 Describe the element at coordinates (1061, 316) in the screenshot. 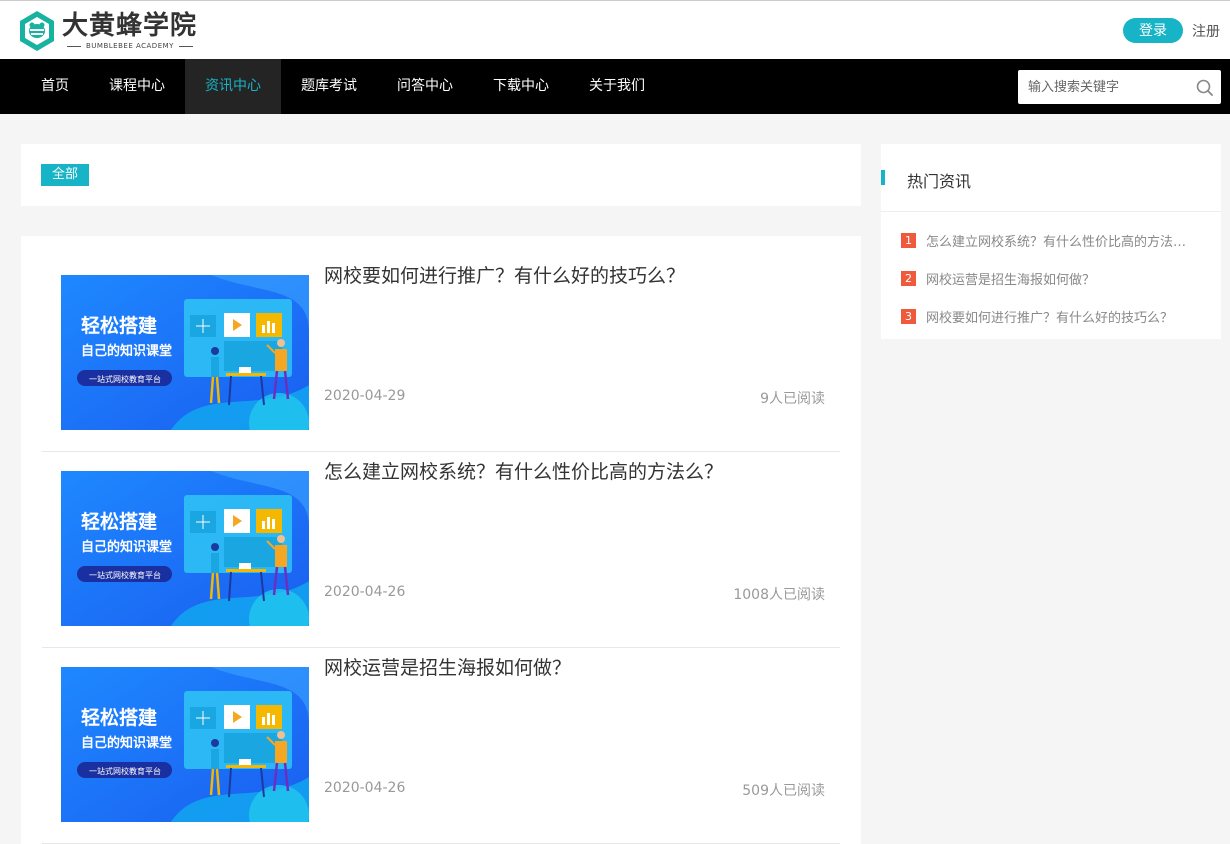

I see `hot-news-link: 网校要如何进行推广？有什么好的技巧么？` at that location.